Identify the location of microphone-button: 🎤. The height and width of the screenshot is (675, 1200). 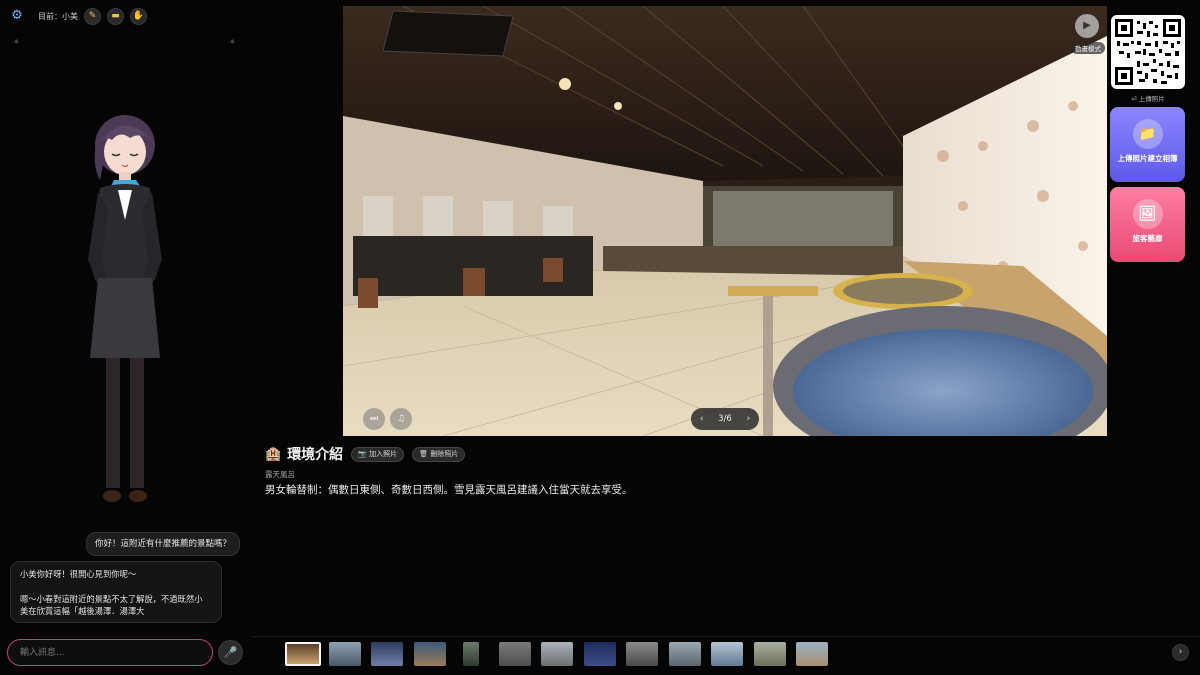
(230, 652).